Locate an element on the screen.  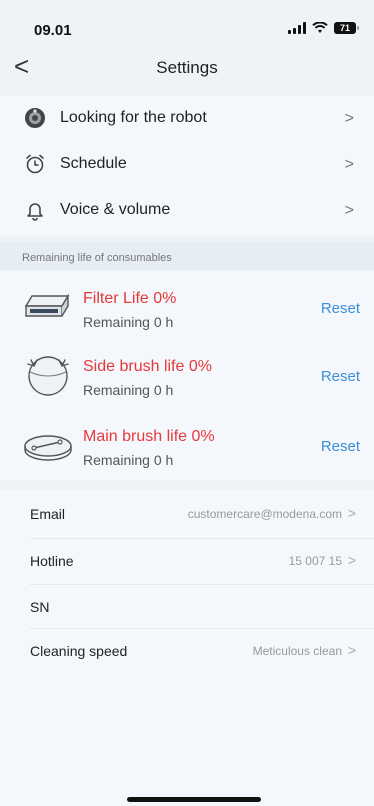
battery-level: 71 is located at coordinates (344, 28).